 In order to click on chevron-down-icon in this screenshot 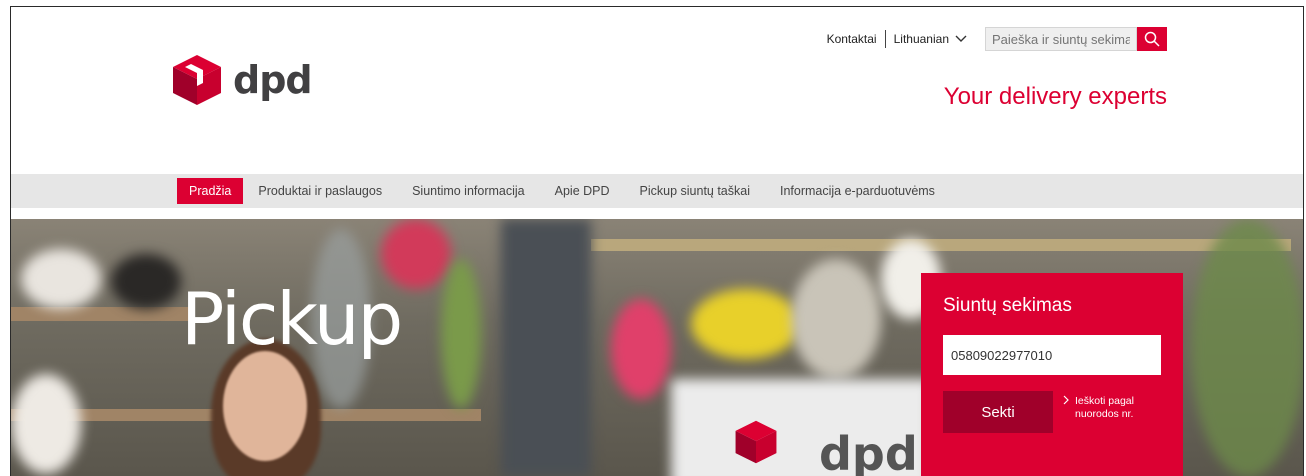, I will do `click(961, 38)`.